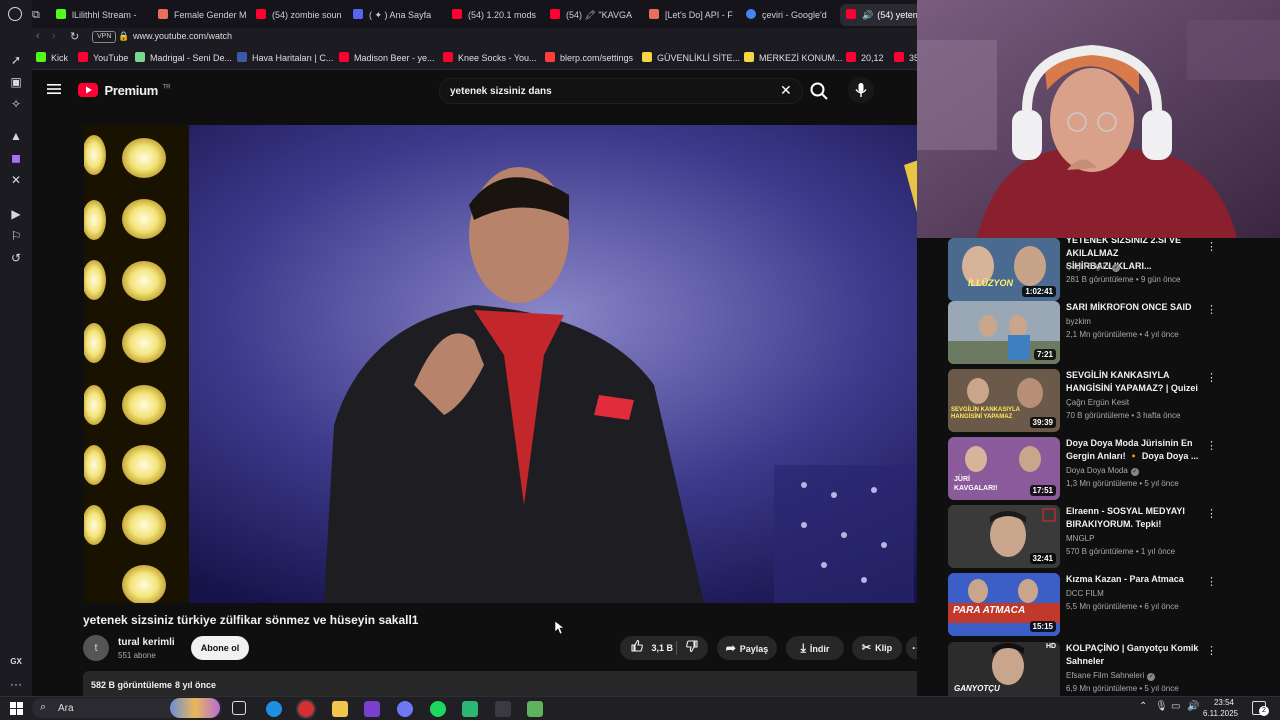 The height and width of the screenshot is (720, 1280). Describe the element at coordinates (239, 708) in the screenshot. I see `task-view-icon` at that location.